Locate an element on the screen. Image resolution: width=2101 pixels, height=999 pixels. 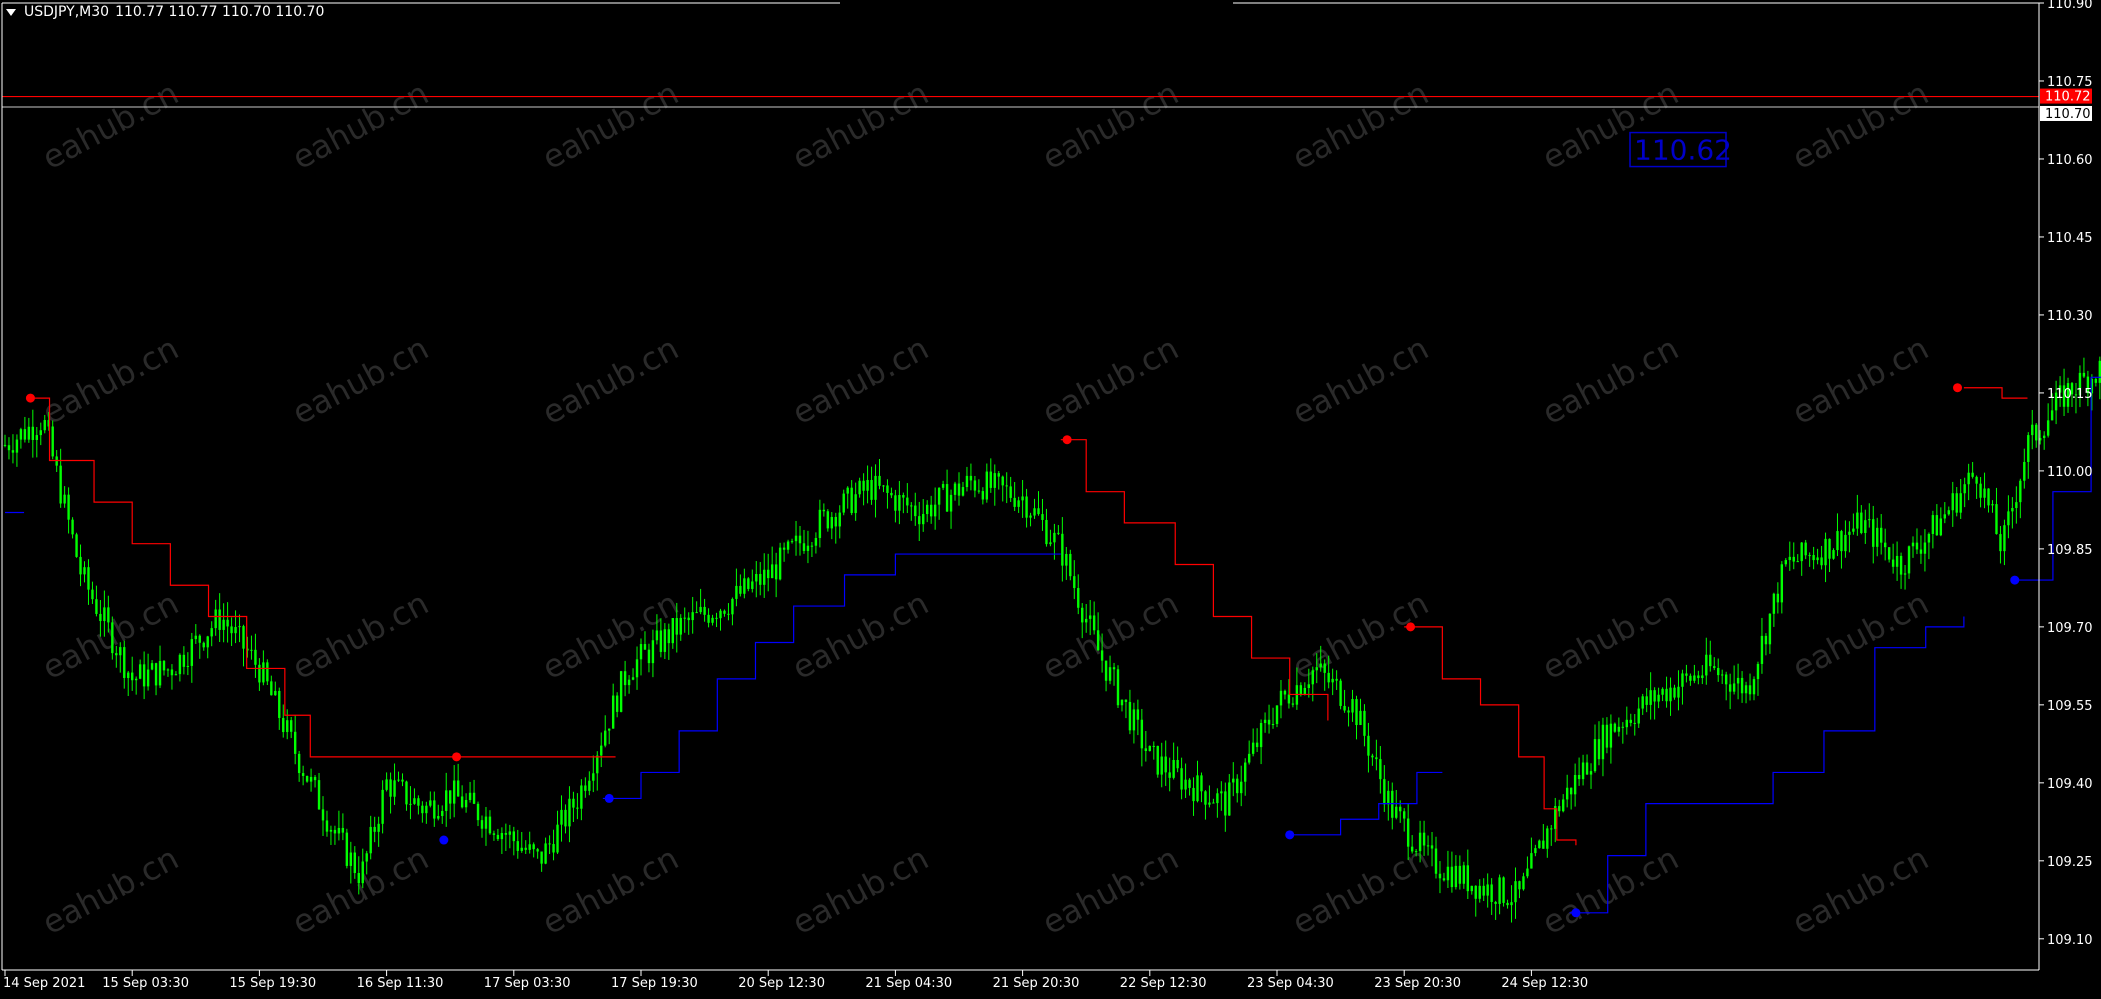
blue-signal-dot is located at coordinates (1290, 835).